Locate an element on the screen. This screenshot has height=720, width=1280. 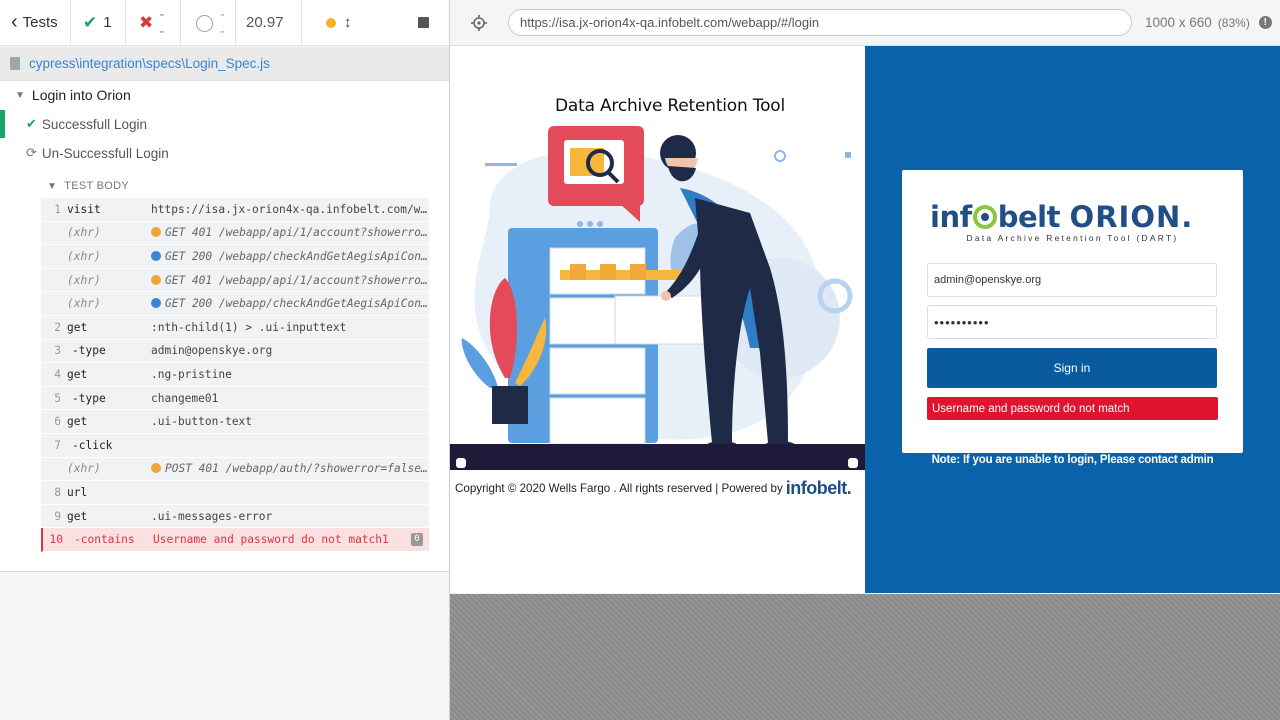
command-log-row: 2 get:nth-child(1) > .ui-inputtext is located at coordinates (235, 327).